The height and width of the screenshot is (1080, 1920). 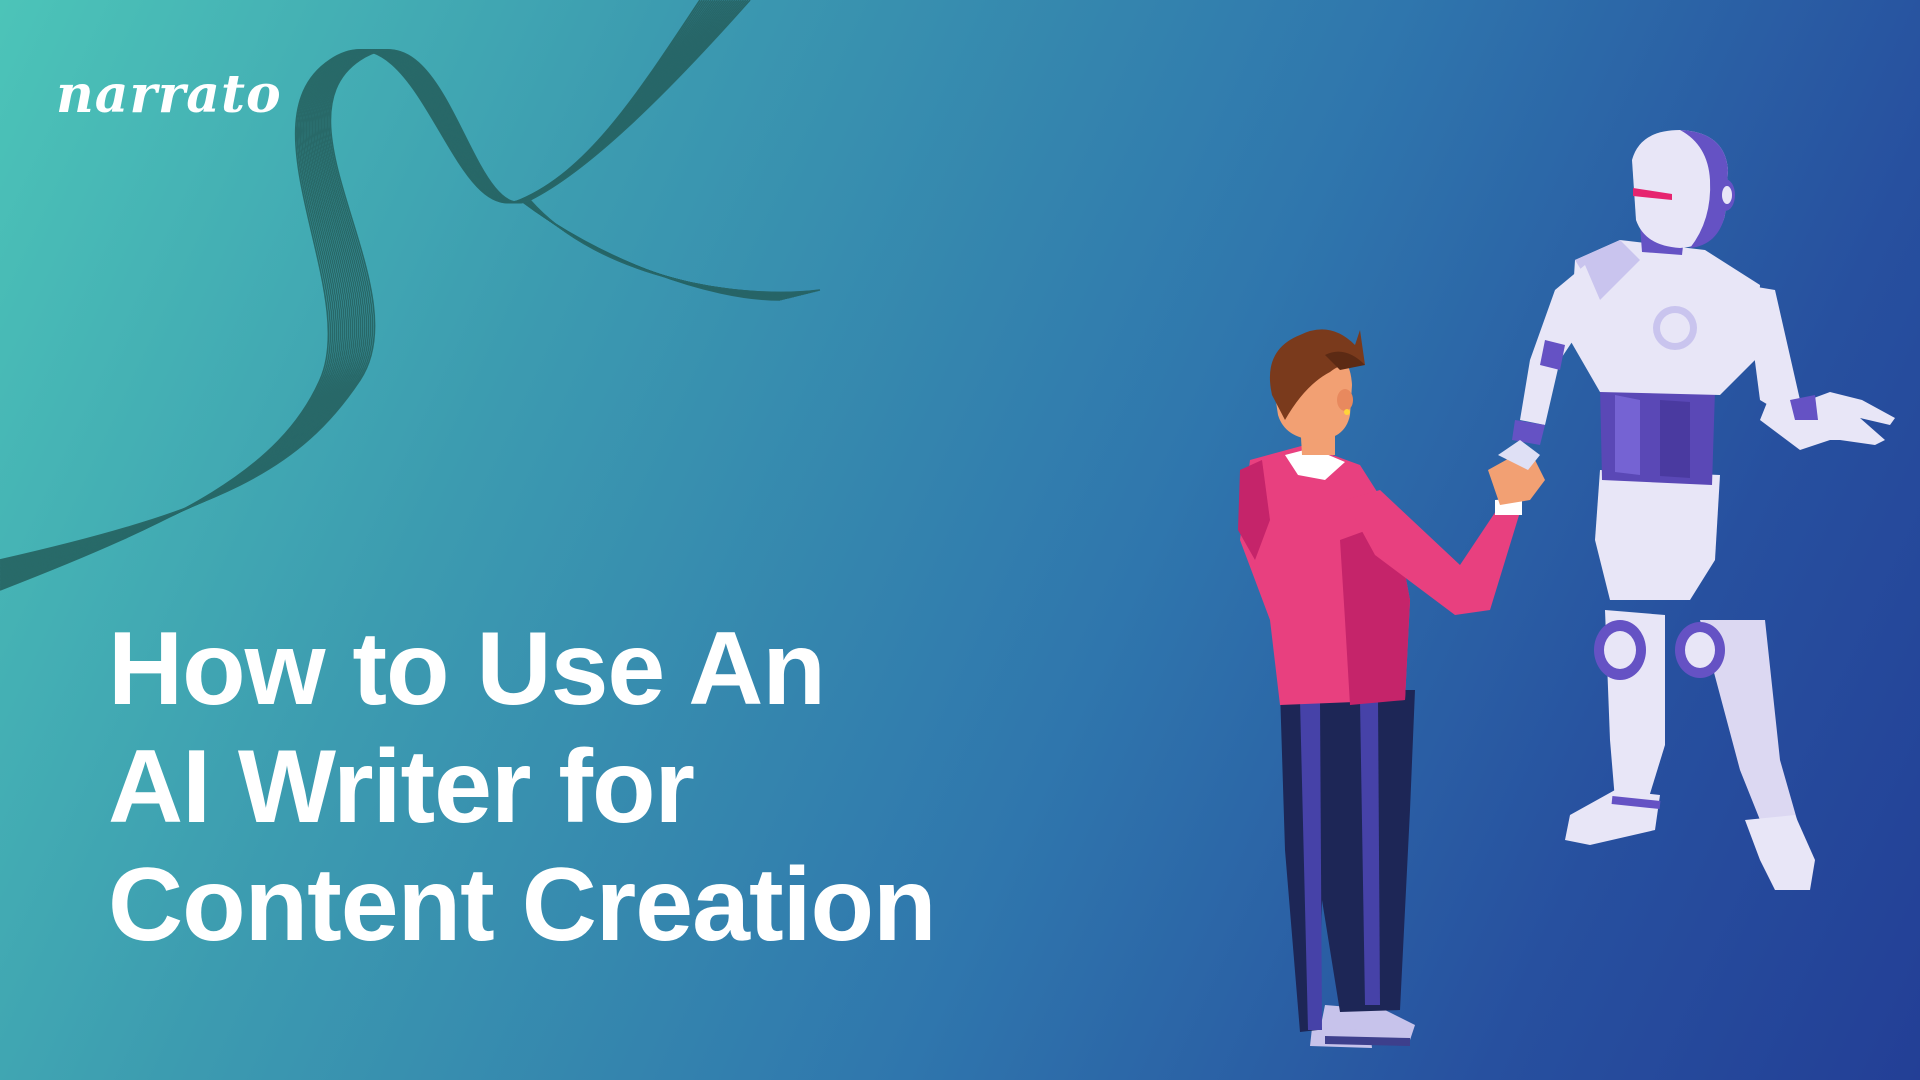 What do you see at coordinates (467, 669) in the screenshot?
I see `title-line-1: How to Use An` at bounding box center [467, 669].